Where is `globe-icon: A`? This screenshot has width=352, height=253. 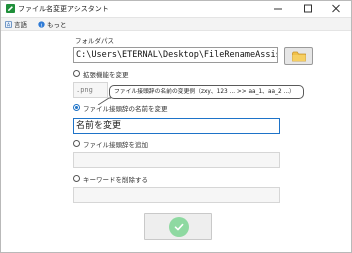 globe-icon: A is located at coordinates (8, 24).